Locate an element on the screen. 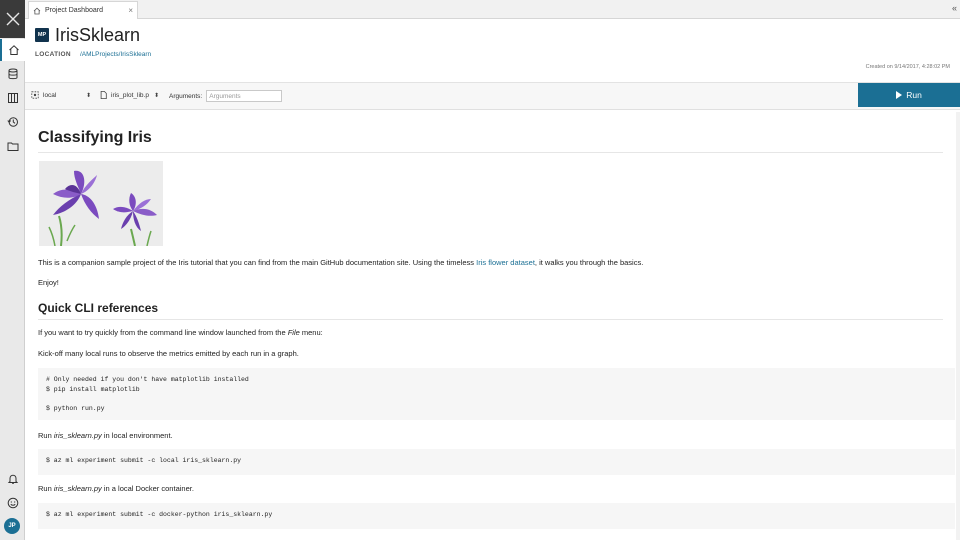 The height and width of the screenshot is (540, 960). run-docker-pre: Run is located at coordinates (46, 488).